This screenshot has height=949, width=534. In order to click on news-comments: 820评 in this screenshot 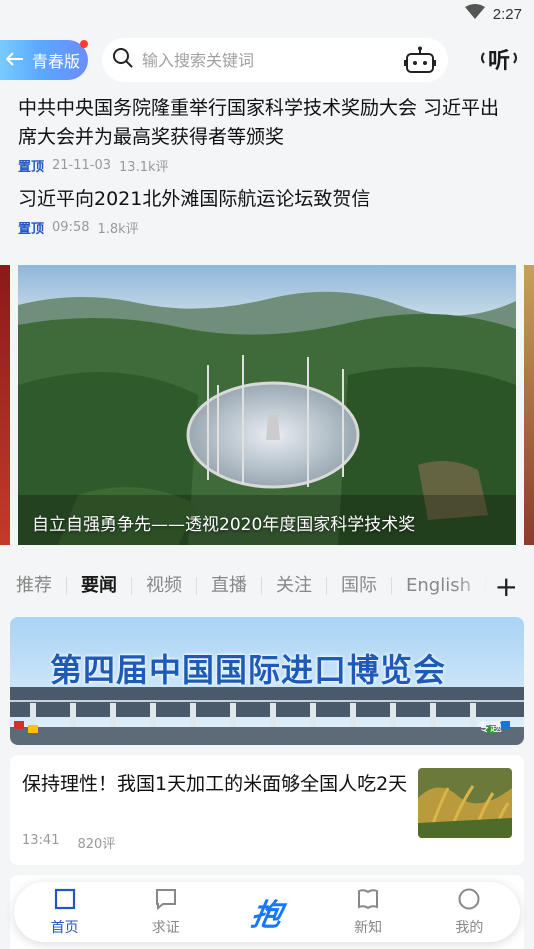, I will do `click(96, 844)`.